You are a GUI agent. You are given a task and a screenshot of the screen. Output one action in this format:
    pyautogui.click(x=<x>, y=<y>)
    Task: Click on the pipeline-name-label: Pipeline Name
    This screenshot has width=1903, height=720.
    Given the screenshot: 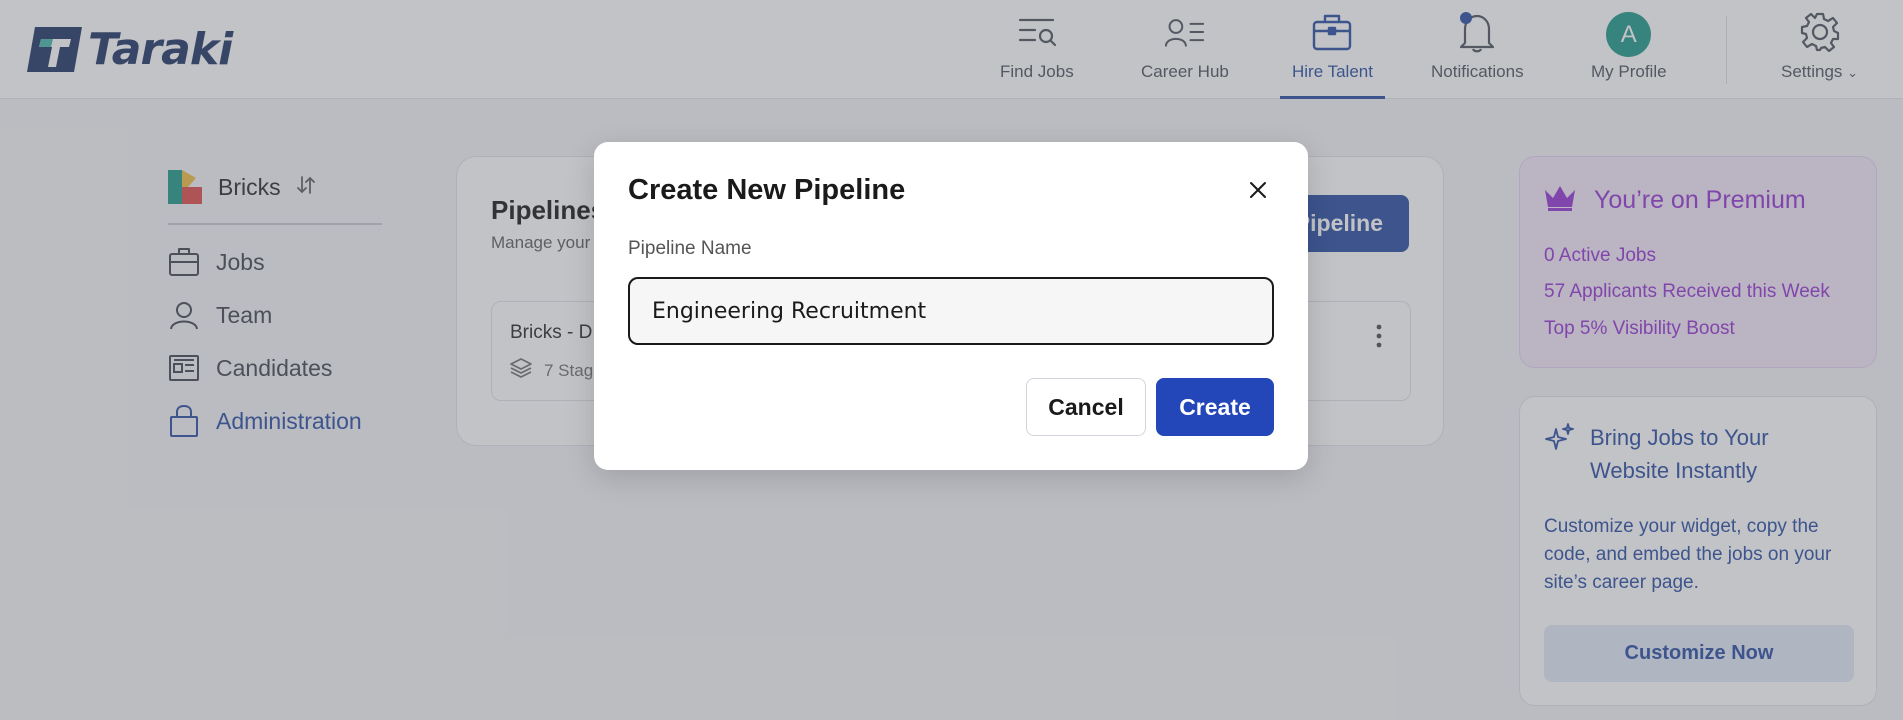 What is the action you would take?
    pyautogui.click(x=690, y=248)
    